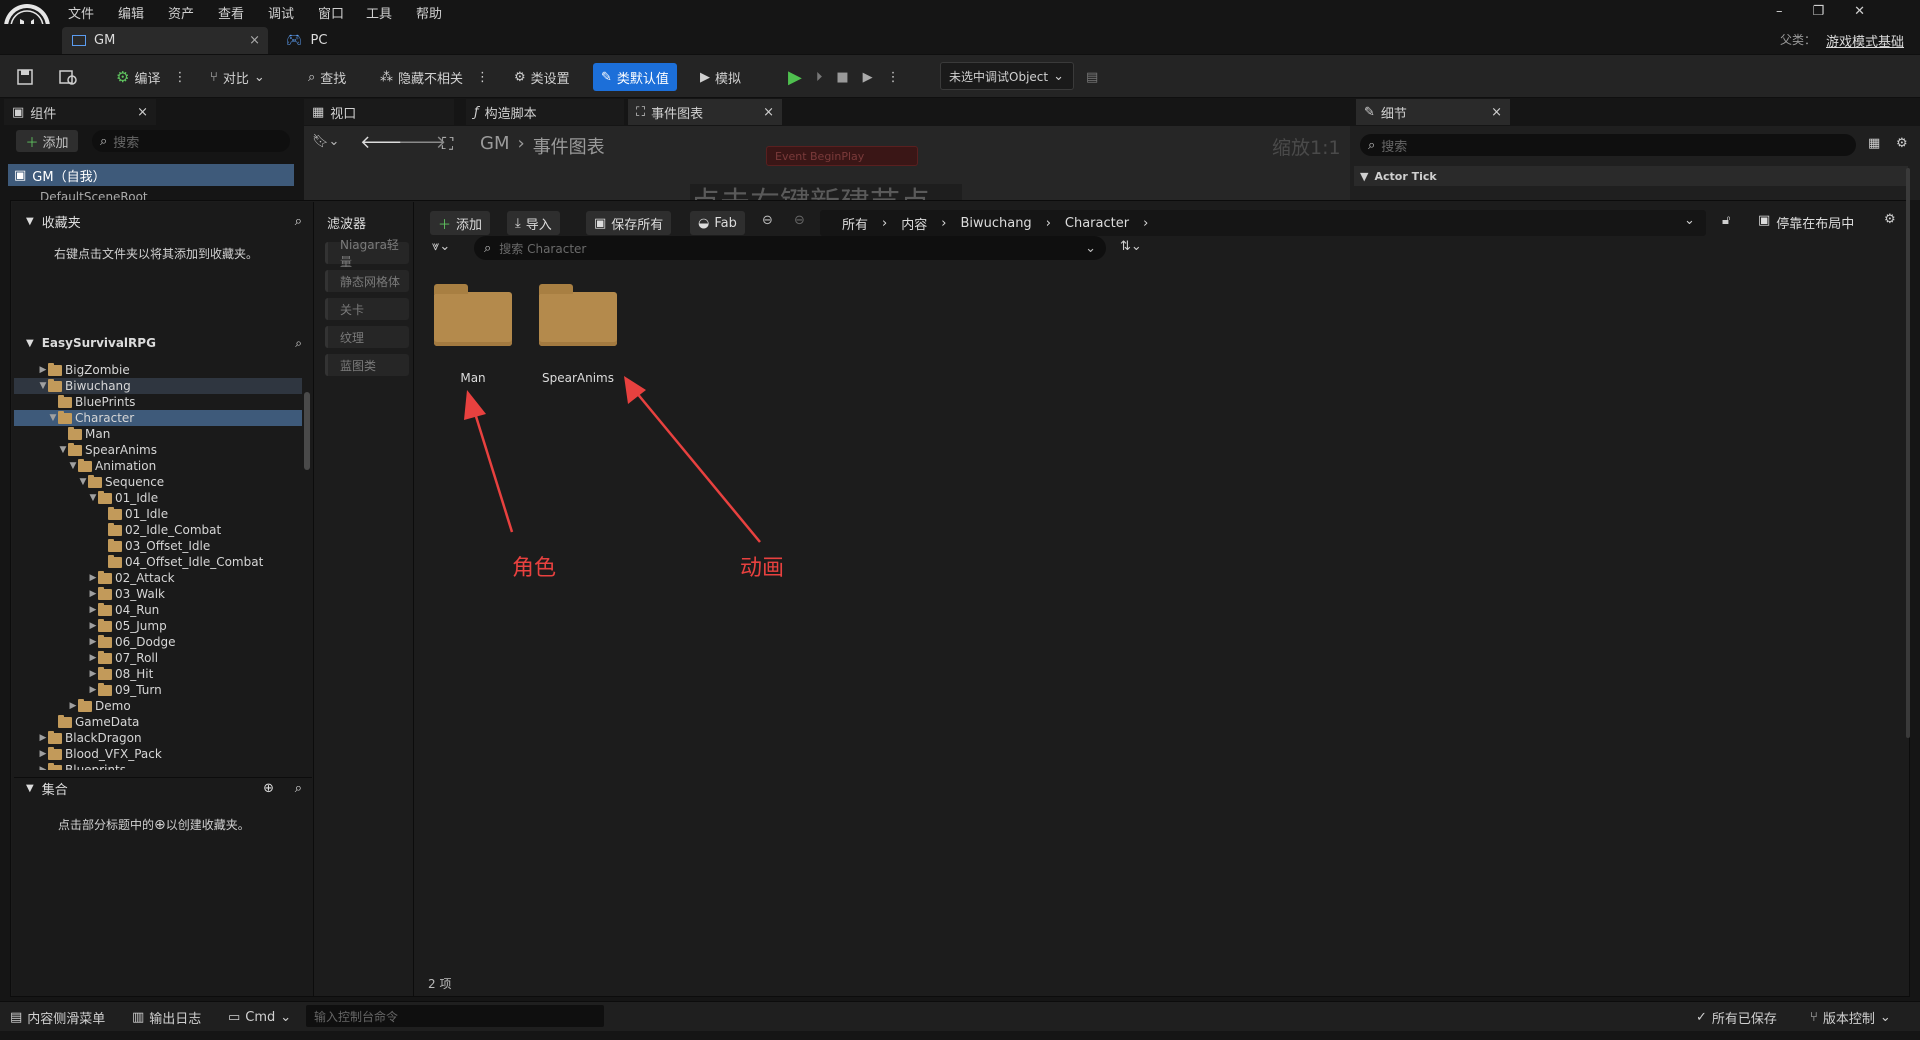  Describe the element at coordinates (1744, 1019) in the screenshot. I see `all-saved-label: 所有已保存` at that location.